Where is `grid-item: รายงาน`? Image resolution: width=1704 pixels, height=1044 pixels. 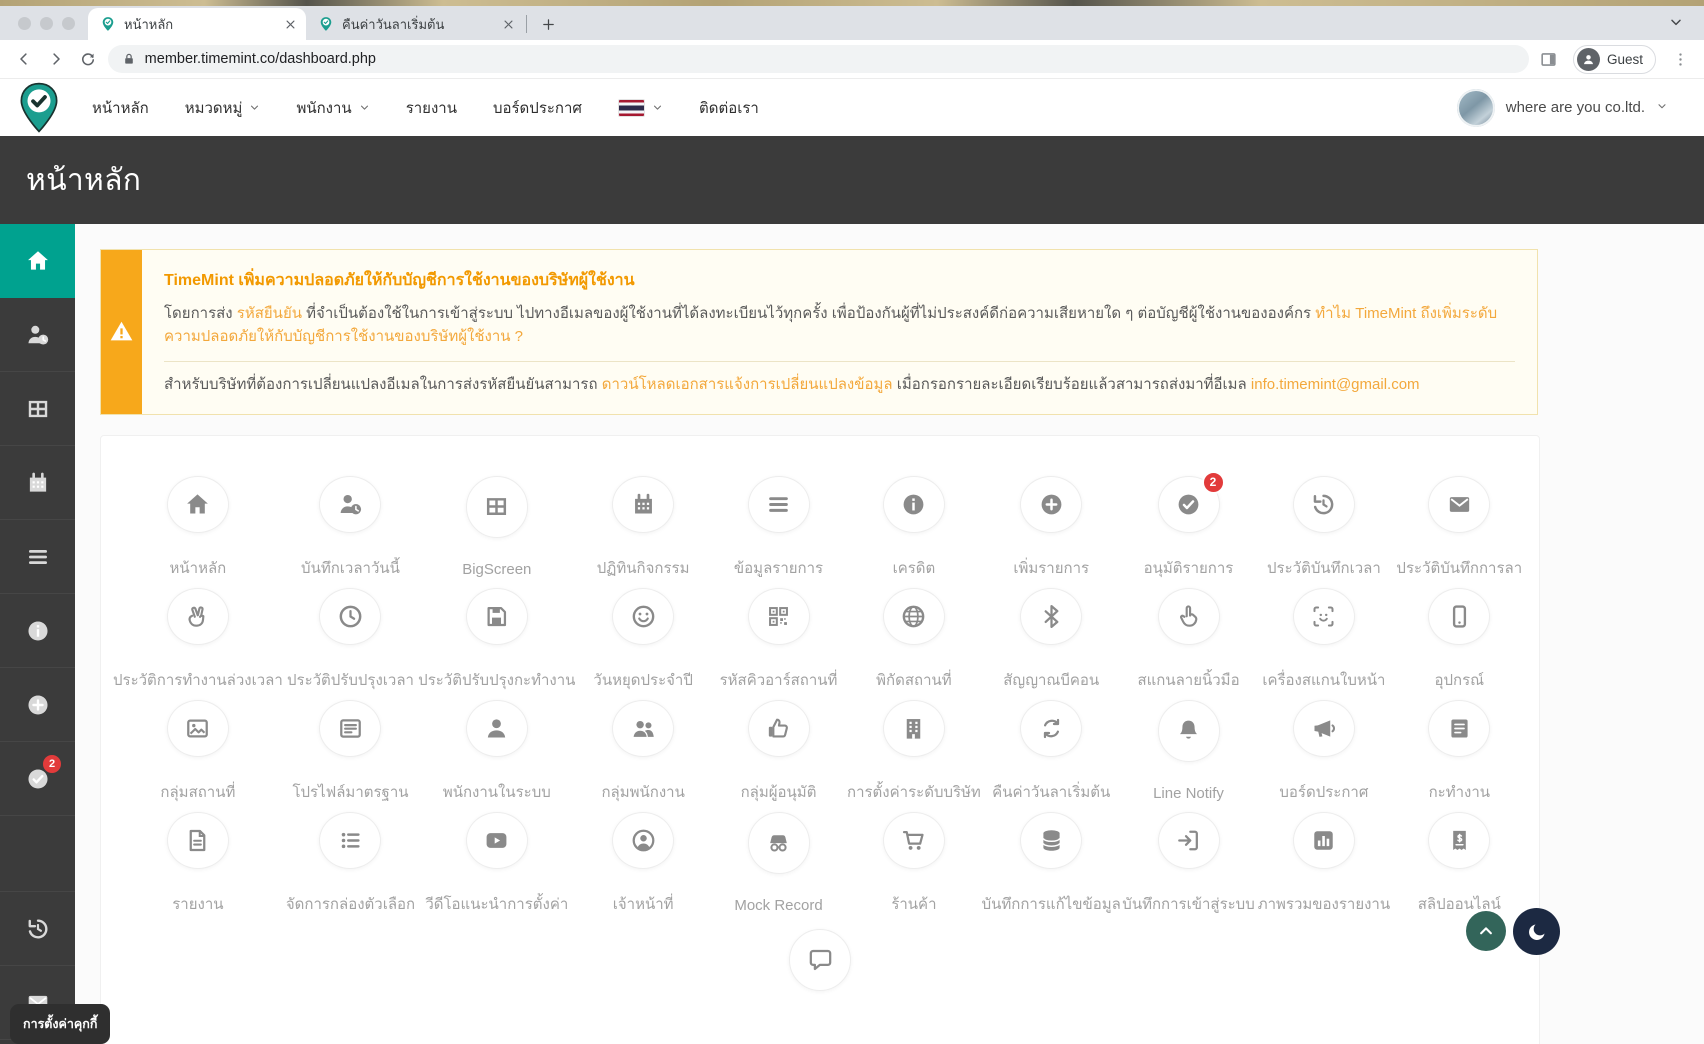 grid-item: รายงาน is located at coordinates (198, 863).